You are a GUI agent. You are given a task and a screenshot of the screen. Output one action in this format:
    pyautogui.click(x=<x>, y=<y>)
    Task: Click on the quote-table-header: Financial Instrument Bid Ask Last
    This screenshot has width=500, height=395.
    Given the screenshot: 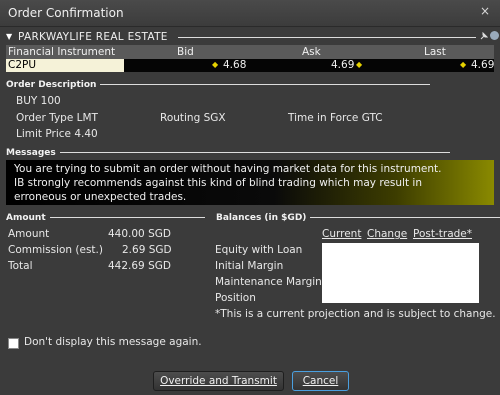 What is the action you would take?
    pyautogui.click(x=250, y=52)
    